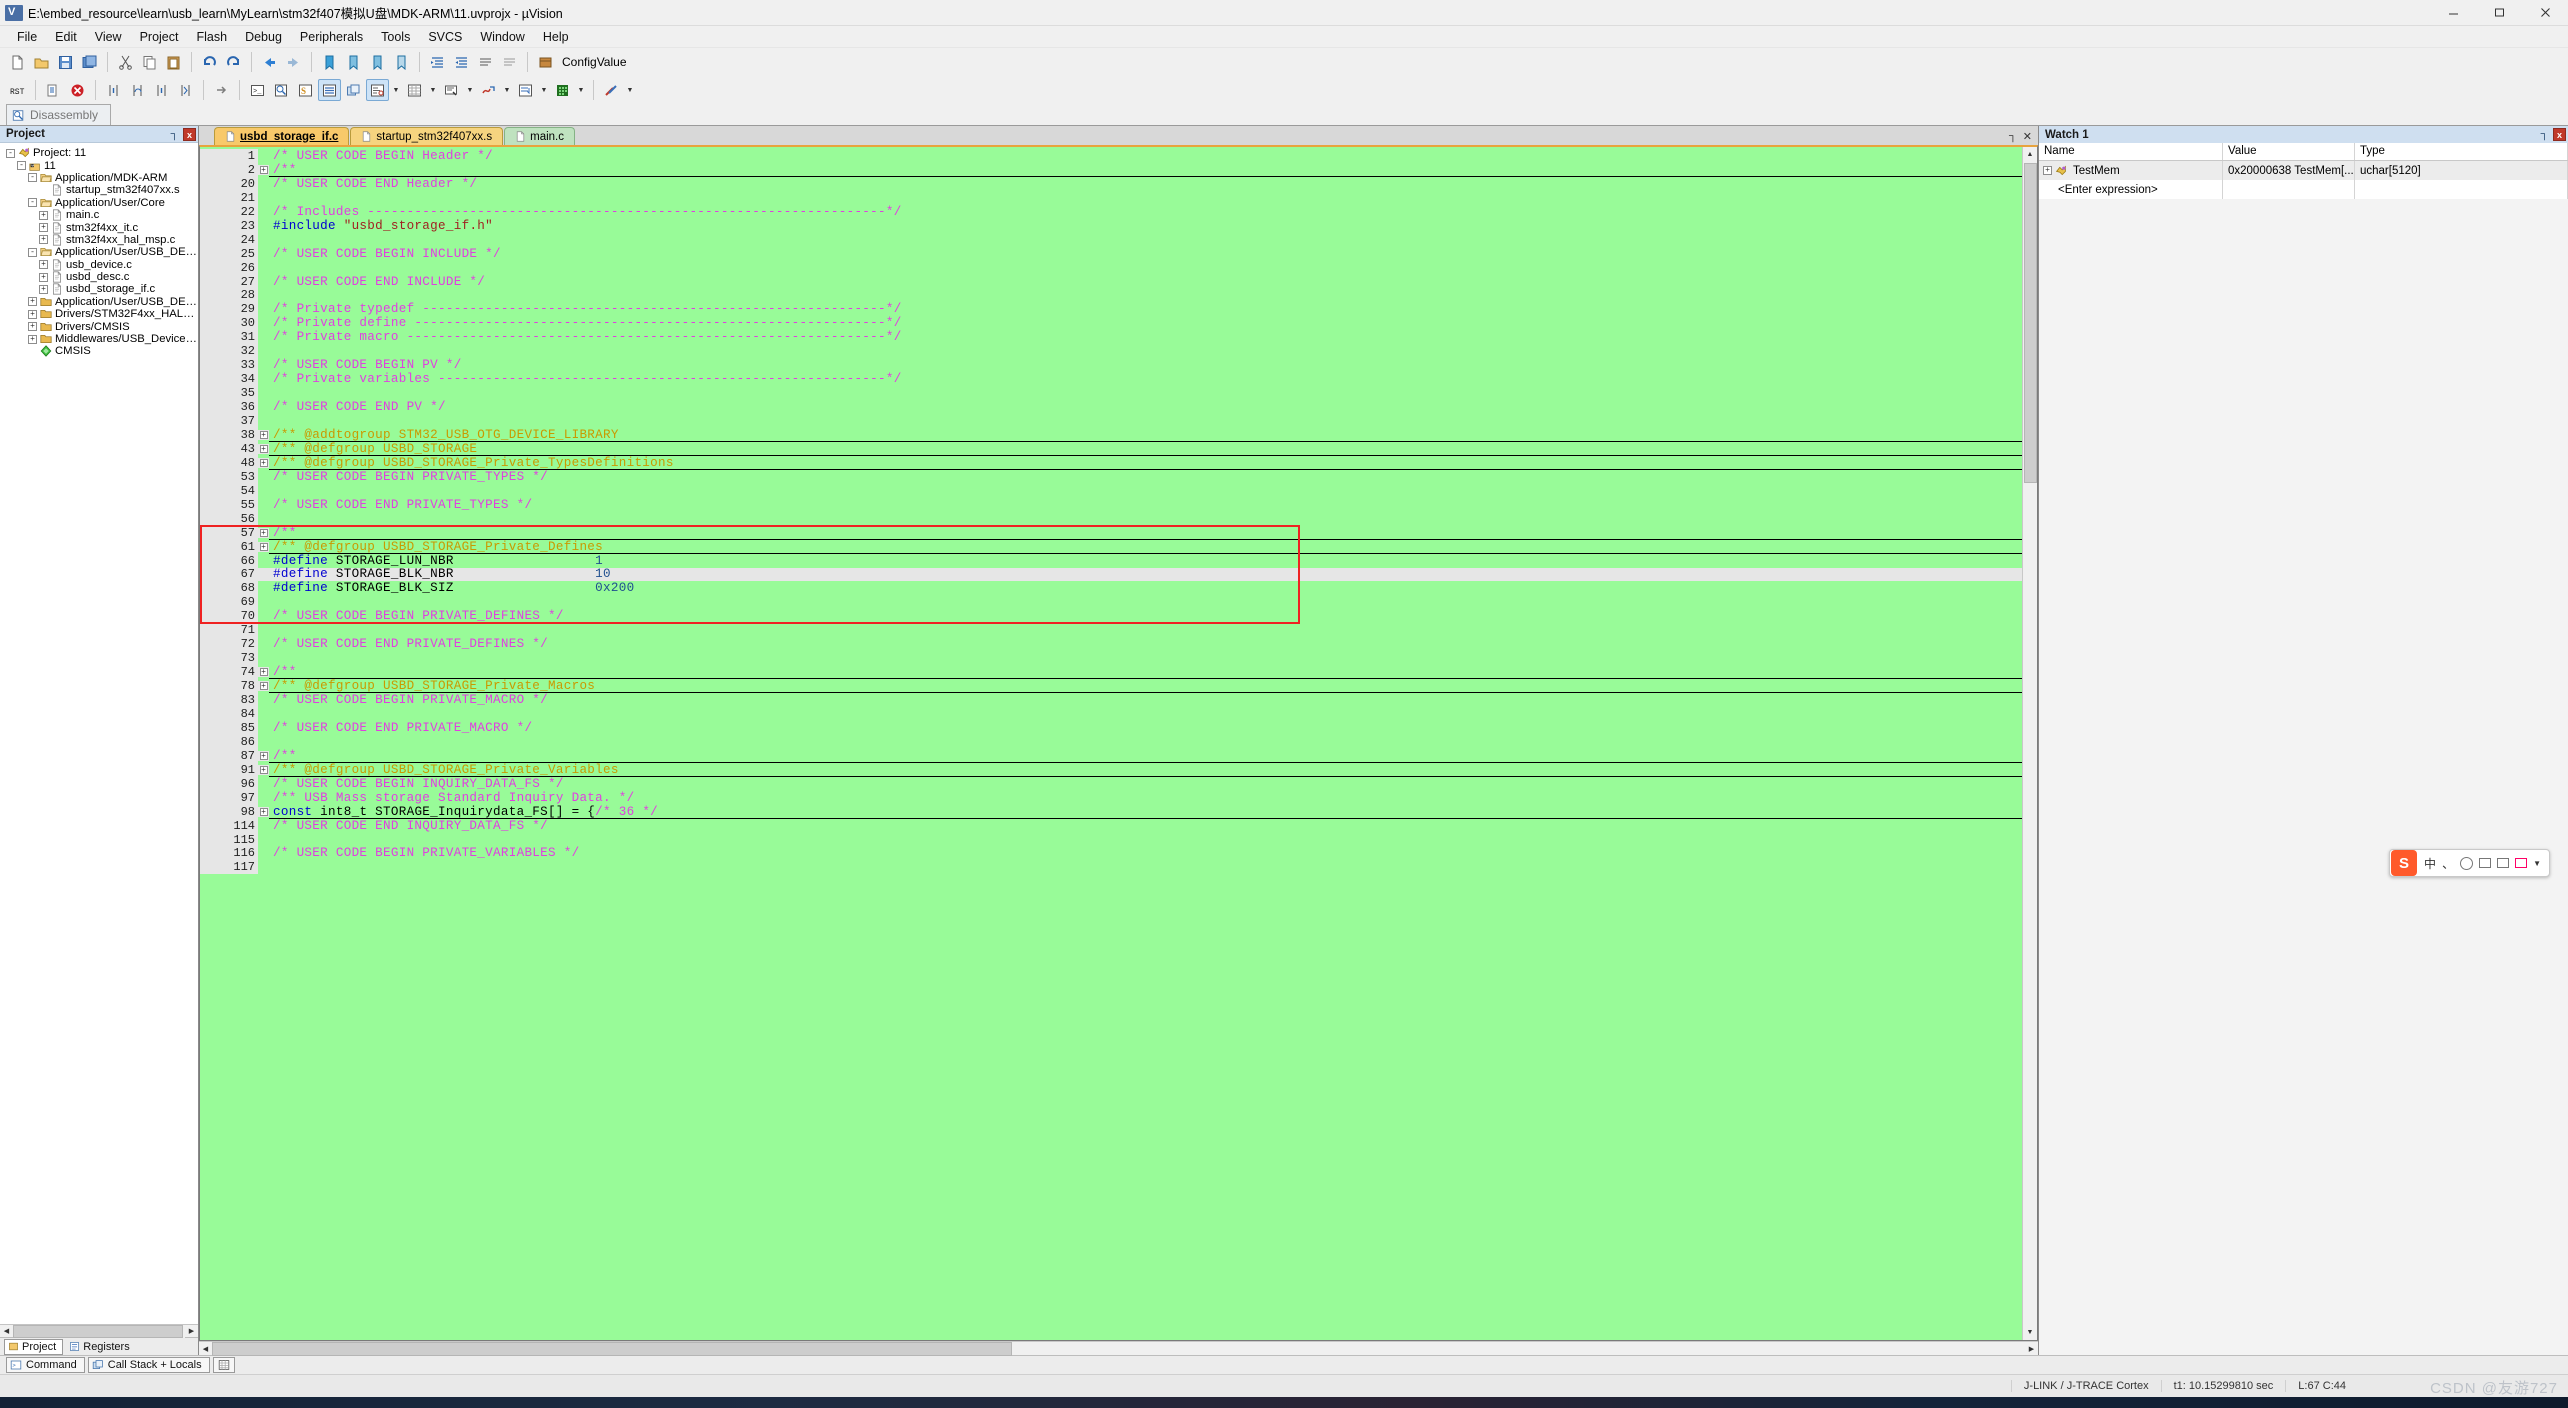 Image resolution: width=2568 pixels, height=1408 pixels. I want to click on outdent-icon, so click(461, 62).